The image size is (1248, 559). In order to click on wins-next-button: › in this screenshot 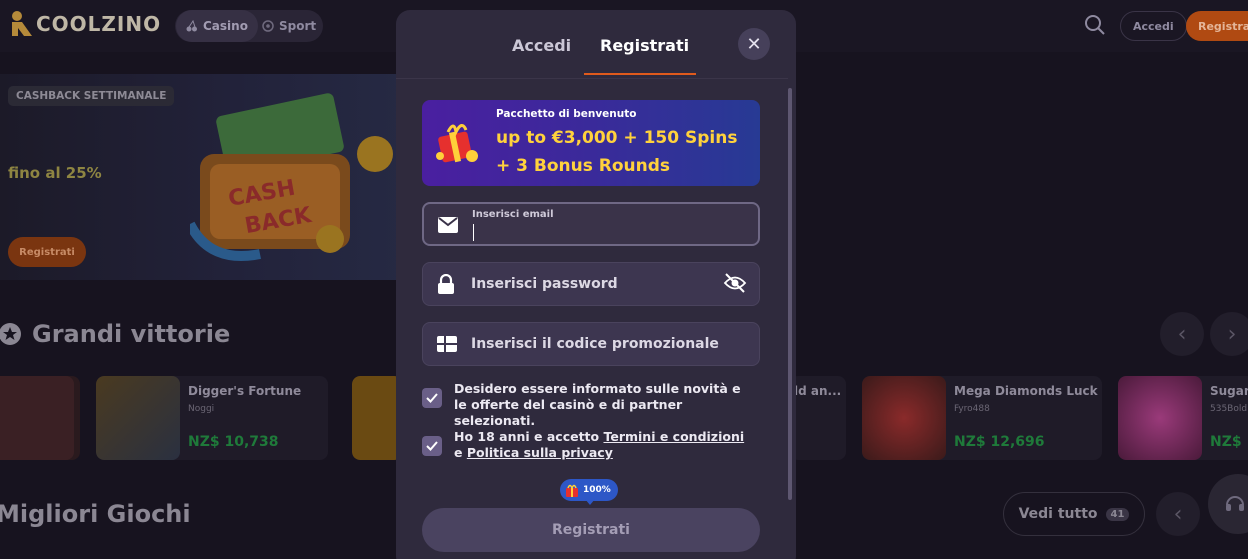, I will do `click(1229, 334)`.